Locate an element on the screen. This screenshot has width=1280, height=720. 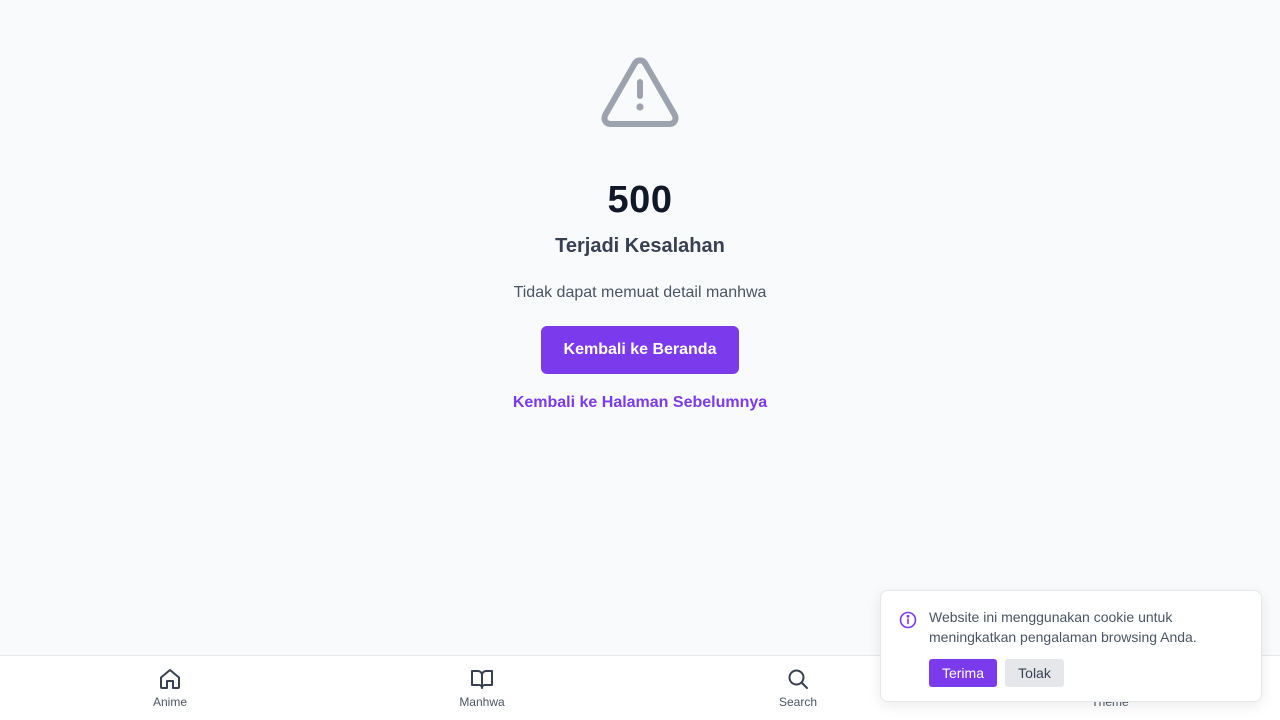
nav-item-search: Search is located at coordinates (798, 688).